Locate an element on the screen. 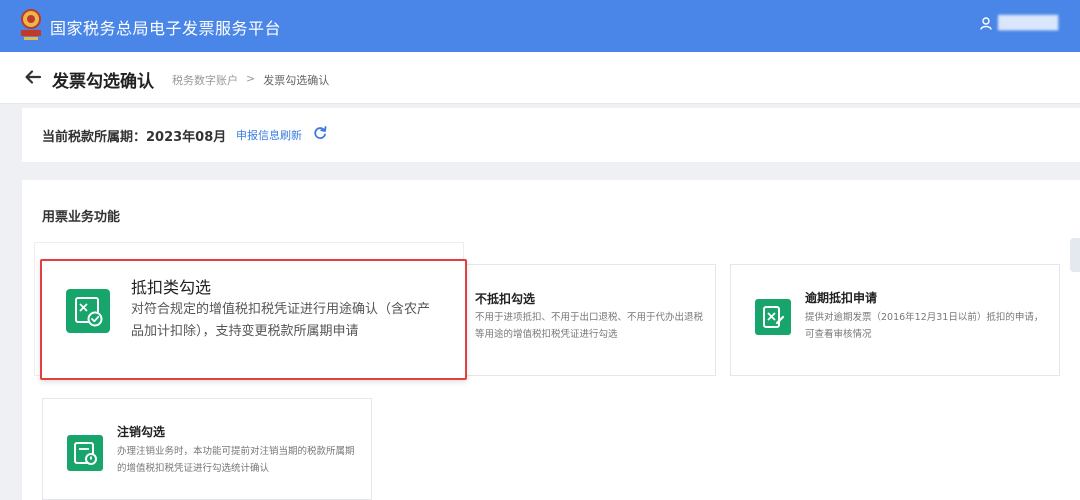 The image size is (1080, 500). breadcrumb-item-current: 发票勾选确认 is located at coordinates (296, 80).